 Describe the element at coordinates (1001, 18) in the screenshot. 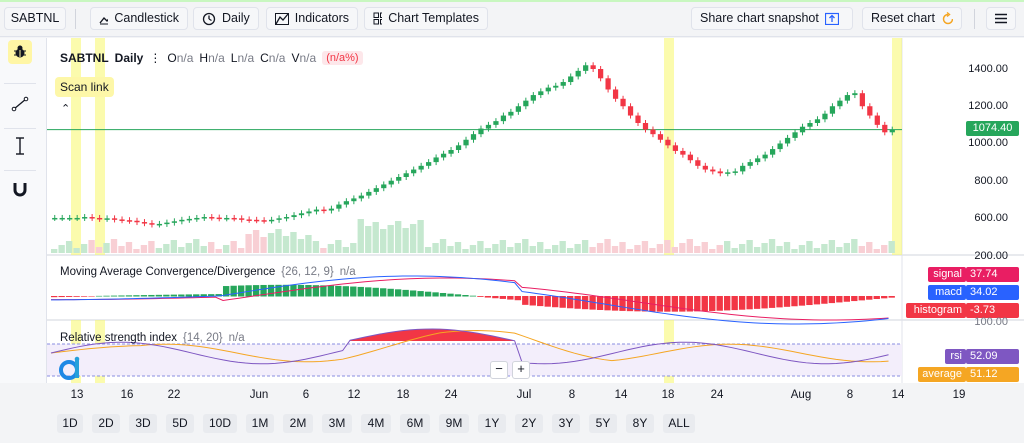

I see `menu-button` at that location.